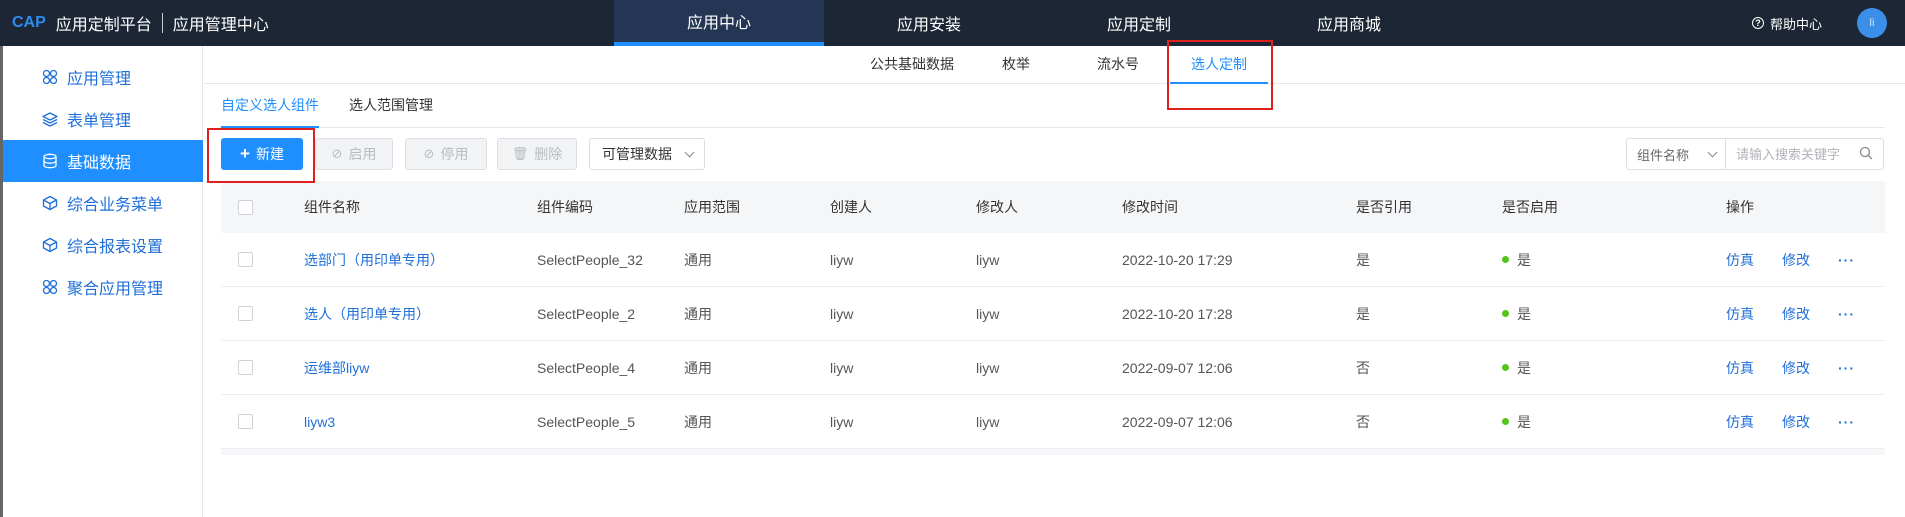  I want to click on sidebar-item-form-management: 表单管理, so click(103, 119).